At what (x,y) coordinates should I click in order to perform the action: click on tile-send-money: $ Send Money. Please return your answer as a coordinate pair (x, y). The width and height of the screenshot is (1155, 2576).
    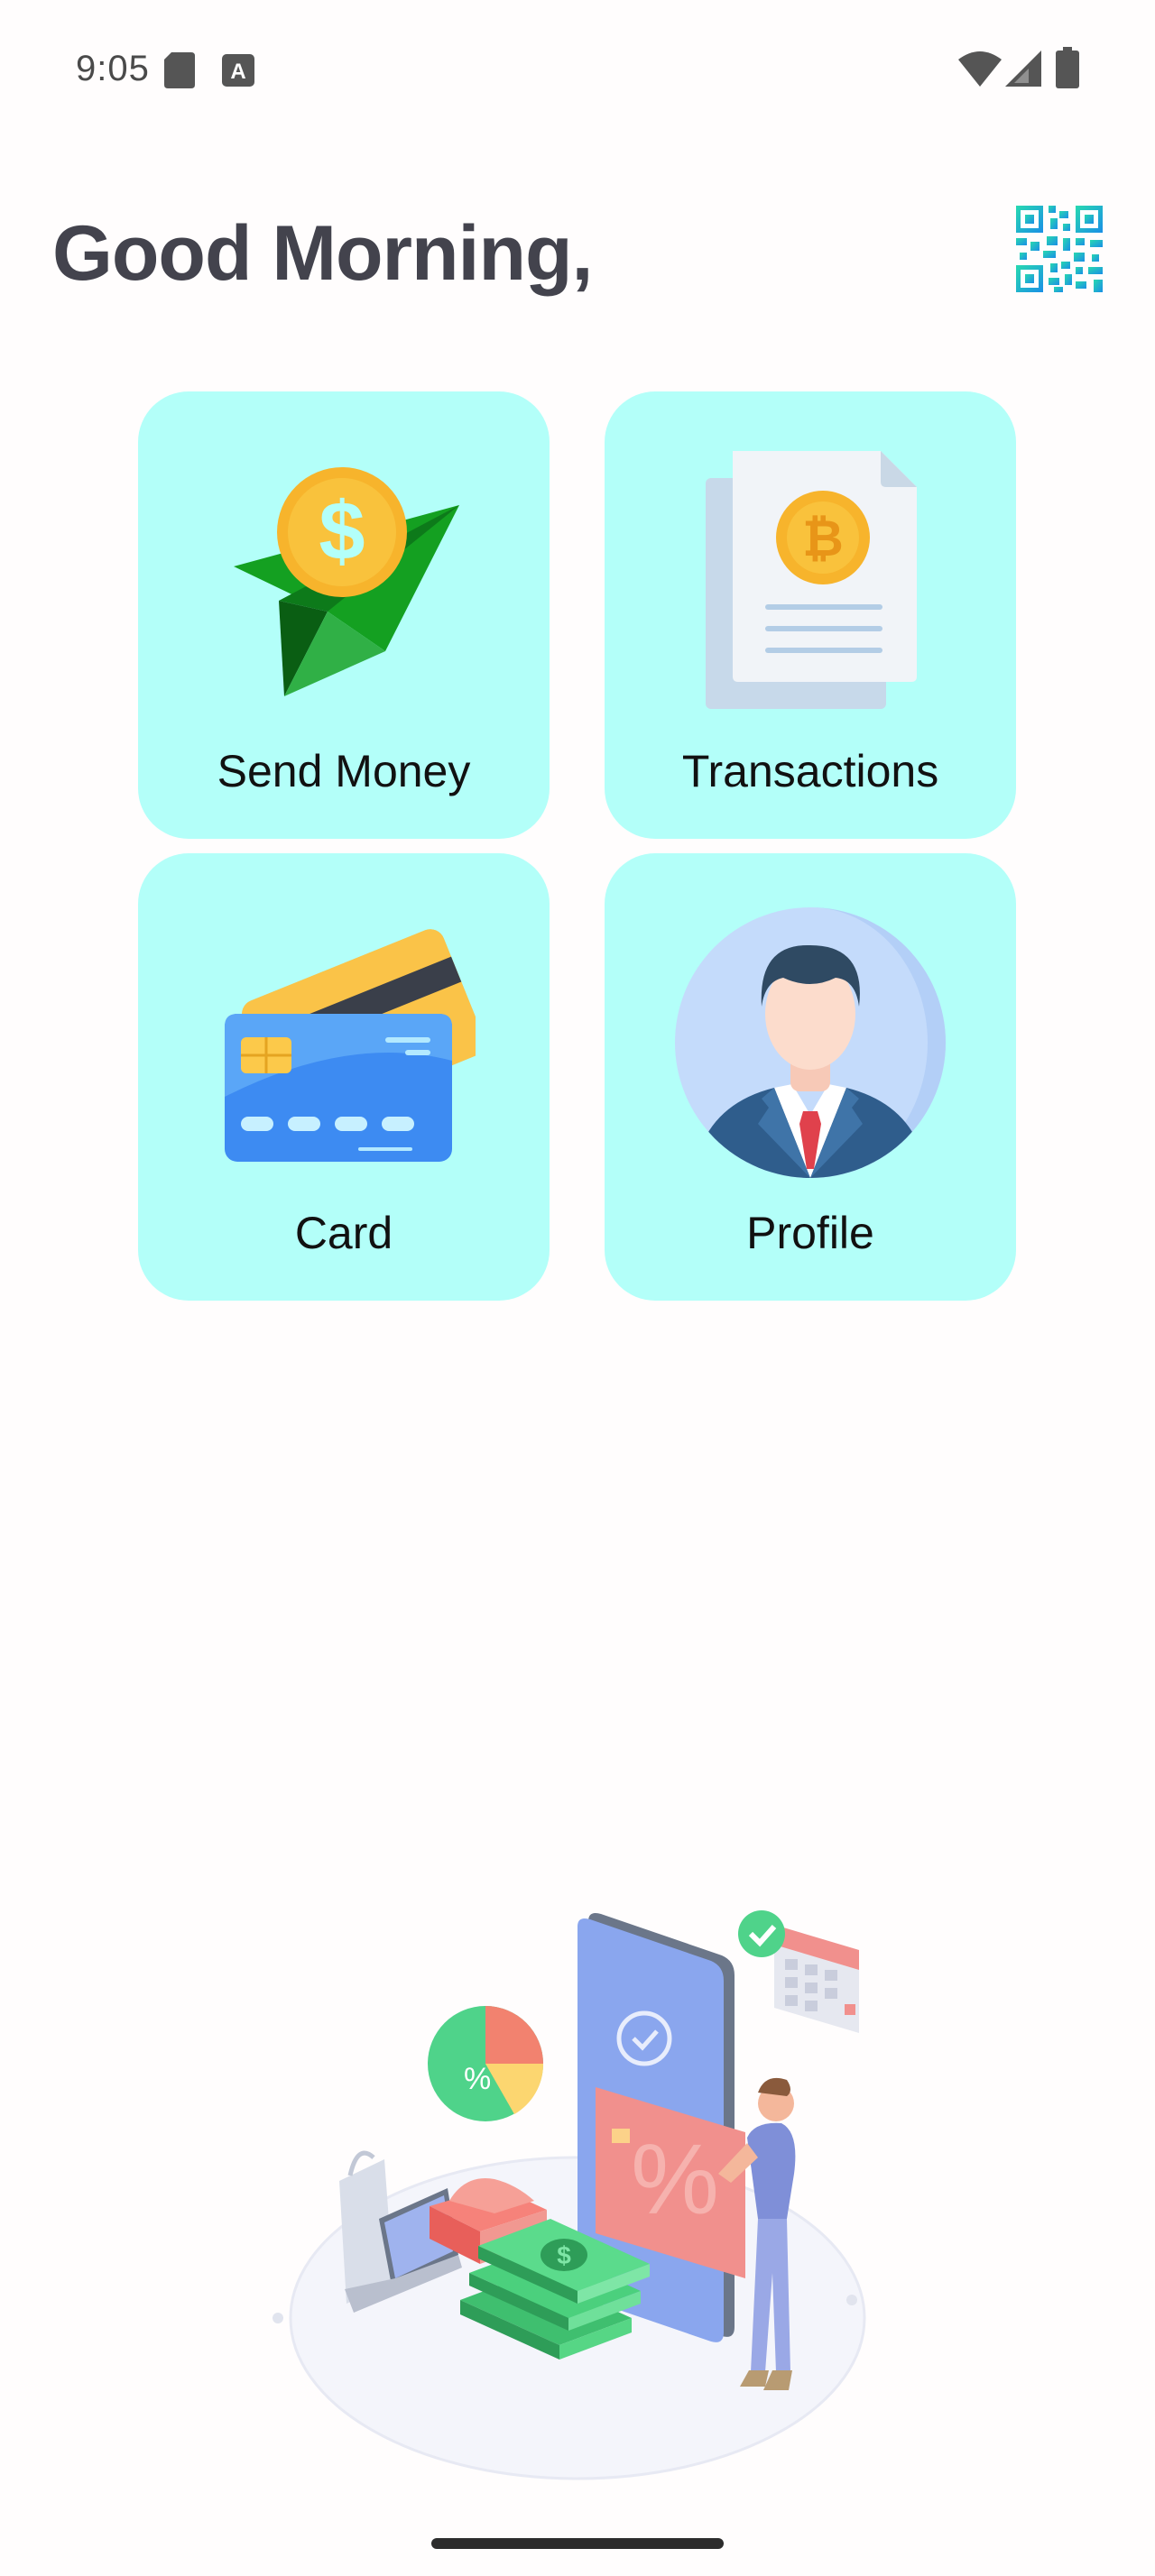
    Looking at the image, I should click on (344, 615).